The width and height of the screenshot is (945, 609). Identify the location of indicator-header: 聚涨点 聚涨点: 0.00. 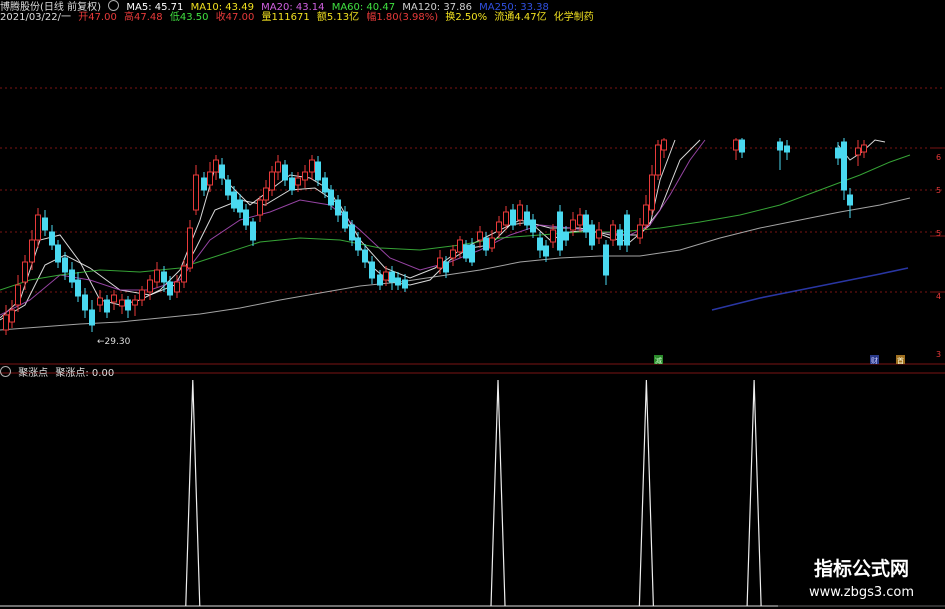
(59, 373).